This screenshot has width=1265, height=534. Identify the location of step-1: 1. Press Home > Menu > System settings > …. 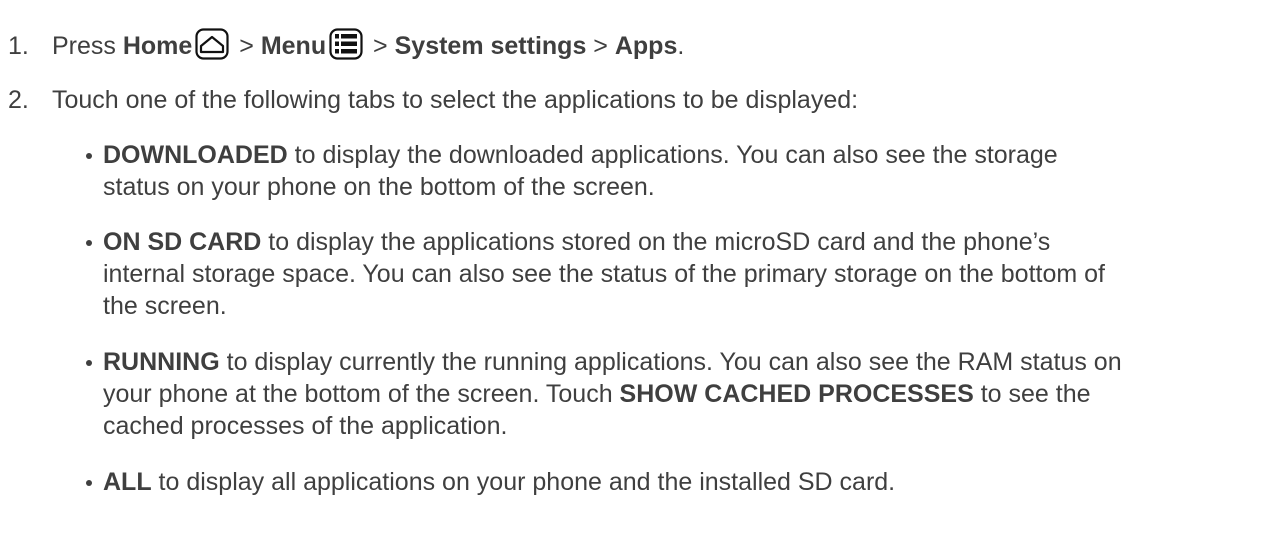
(342, 48).